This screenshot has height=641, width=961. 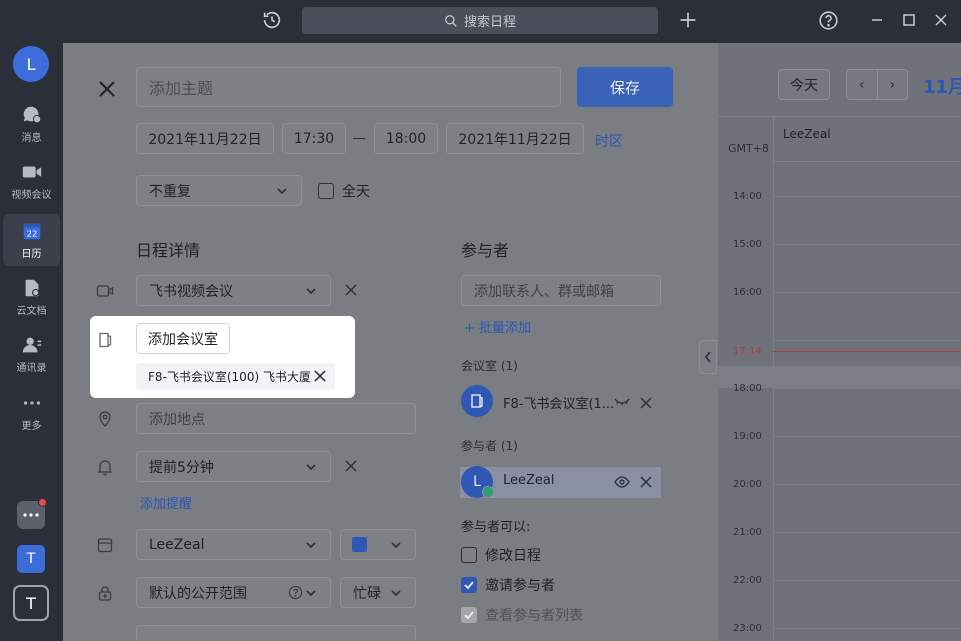 I want to click on video-meeting-select: 飞书视频会议, so click(x=233, y=290).